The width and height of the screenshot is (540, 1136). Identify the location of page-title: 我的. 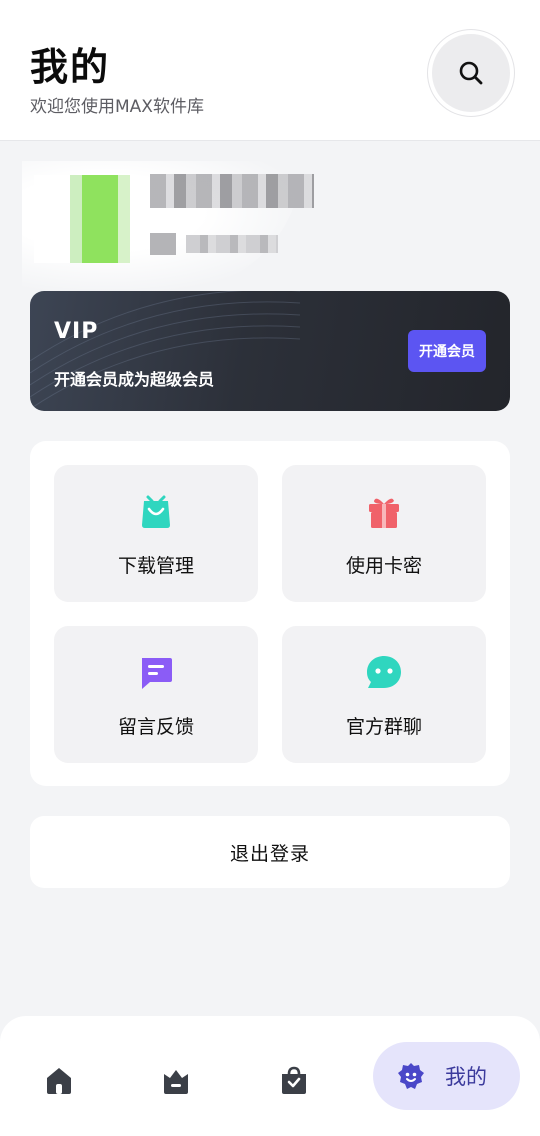
(70, 67).